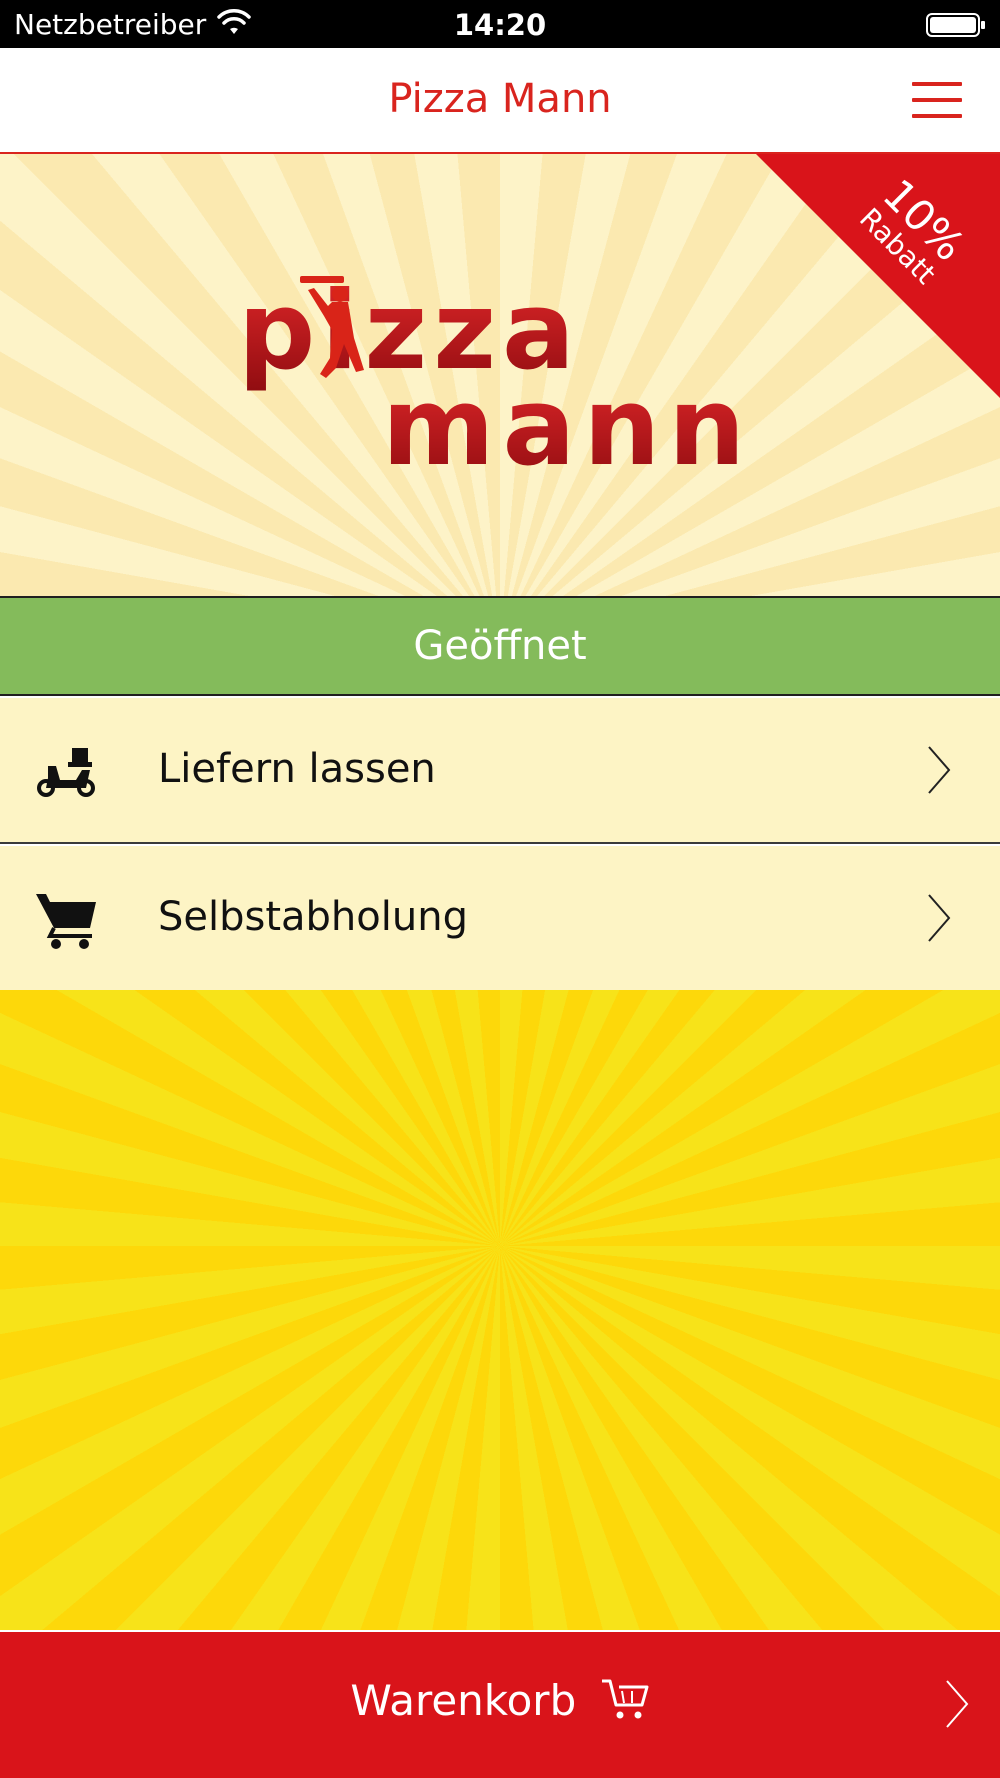 This screenshot has width=1000, height=1778. I want to click on open-status-badge: Geöffnet, so click(500, 646).